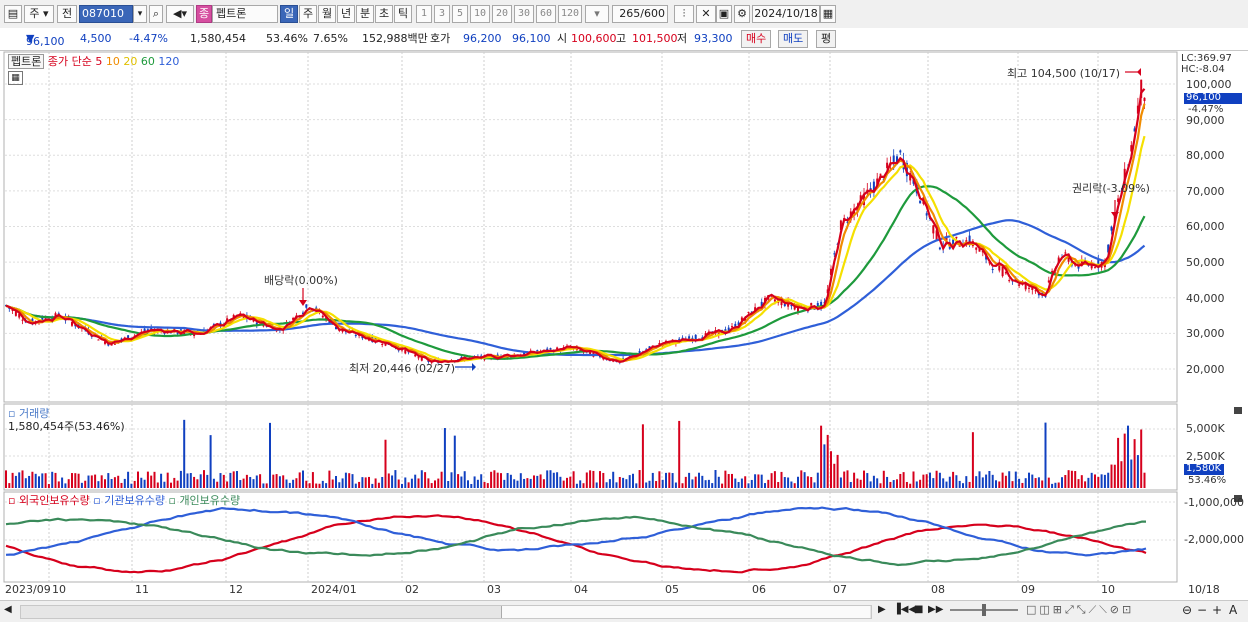 The width and height of the screenshot is (1248, 622). Describe the element at coordinates (1139, 72) in the screenshot. I see `high-arrow-head` at that location.